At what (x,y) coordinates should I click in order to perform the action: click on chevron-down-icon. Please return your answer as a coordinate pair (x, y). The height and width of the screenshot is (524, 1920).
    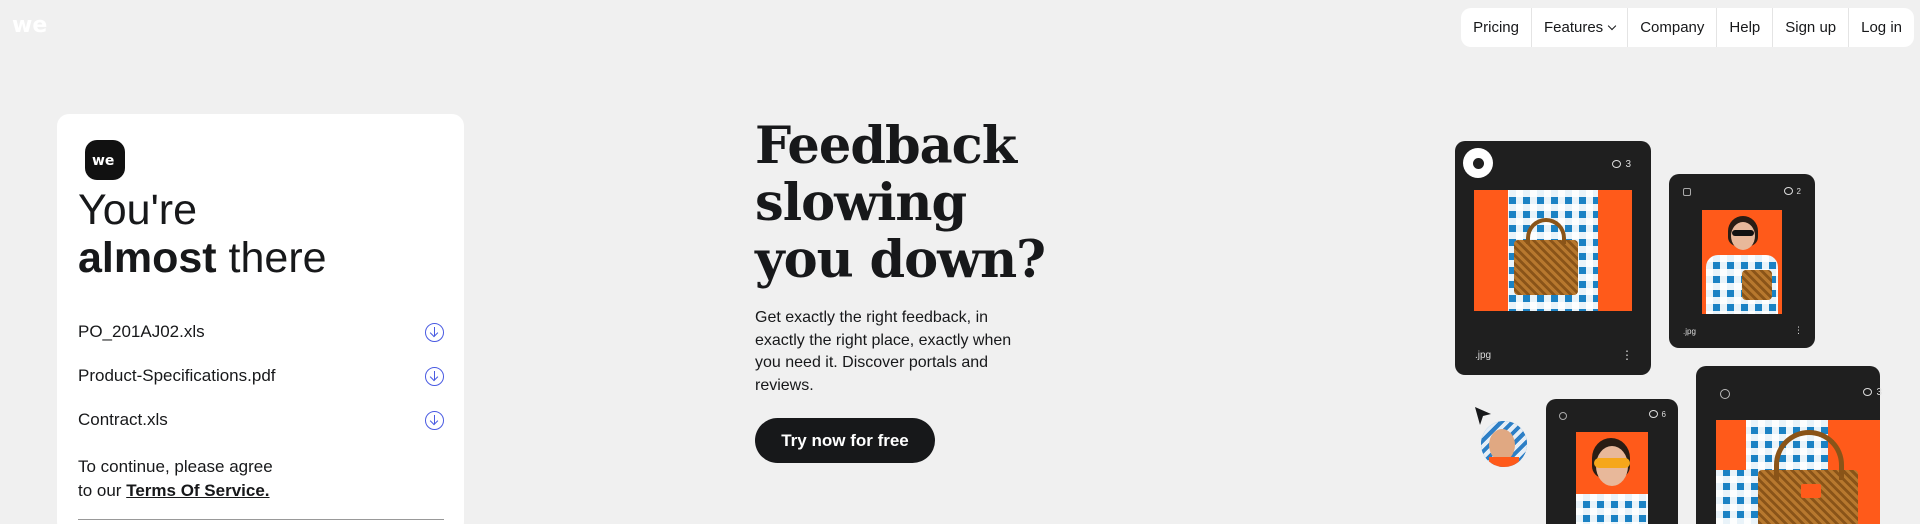
    Looking at the image, I should click on (1612, 25).